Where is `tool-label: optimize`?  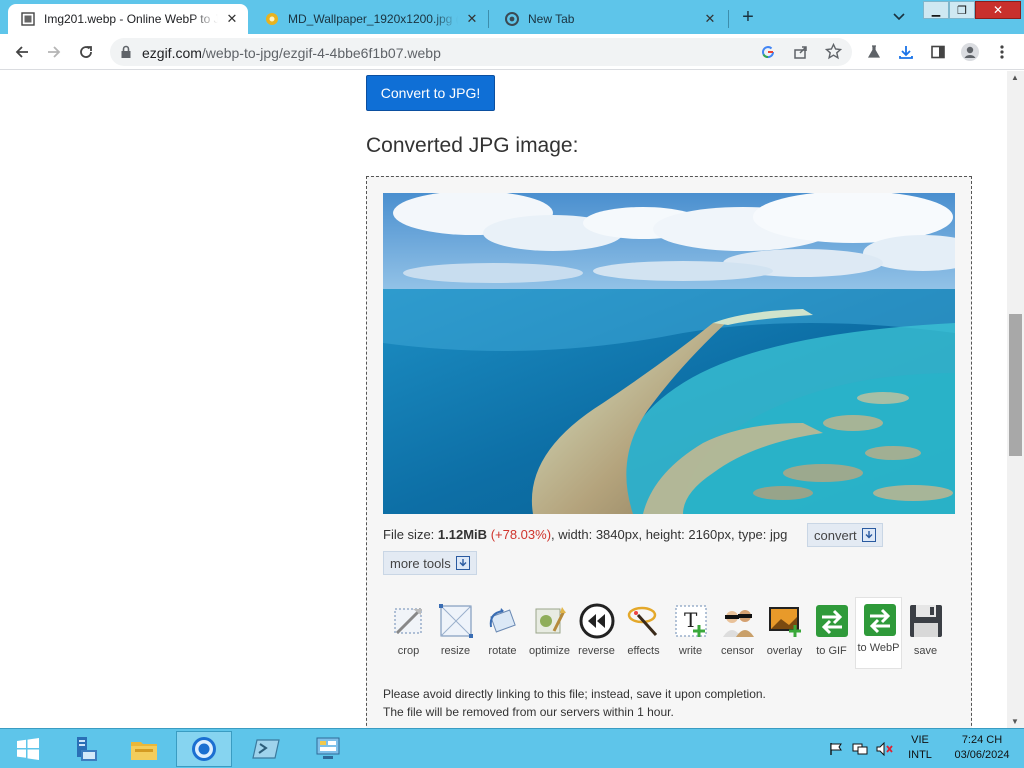
tool-label: optimize is located at coordinates (549, 651).